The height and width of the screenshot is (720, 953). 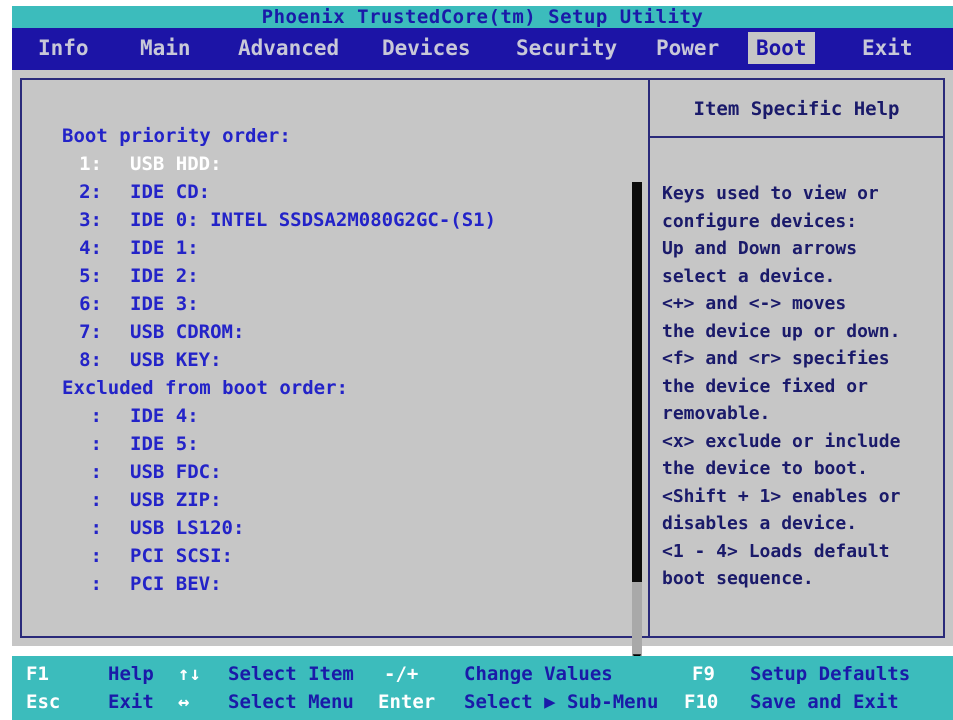 I want to click on boot-device-ide-0: IDE 0: INTEL SSDSA2M080G2GC-(S1), so click(x=313, y=220).